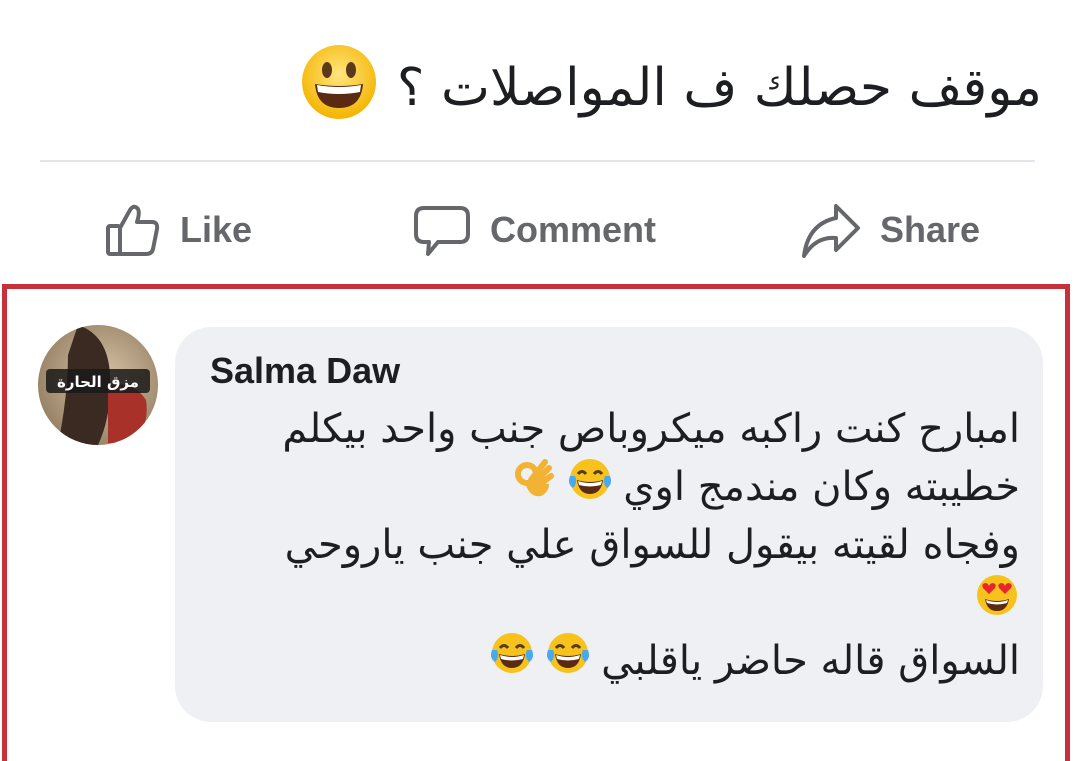 This screenshot has width=1080, height=761. I want to click on grinning-face-icon, so click(339, 88).